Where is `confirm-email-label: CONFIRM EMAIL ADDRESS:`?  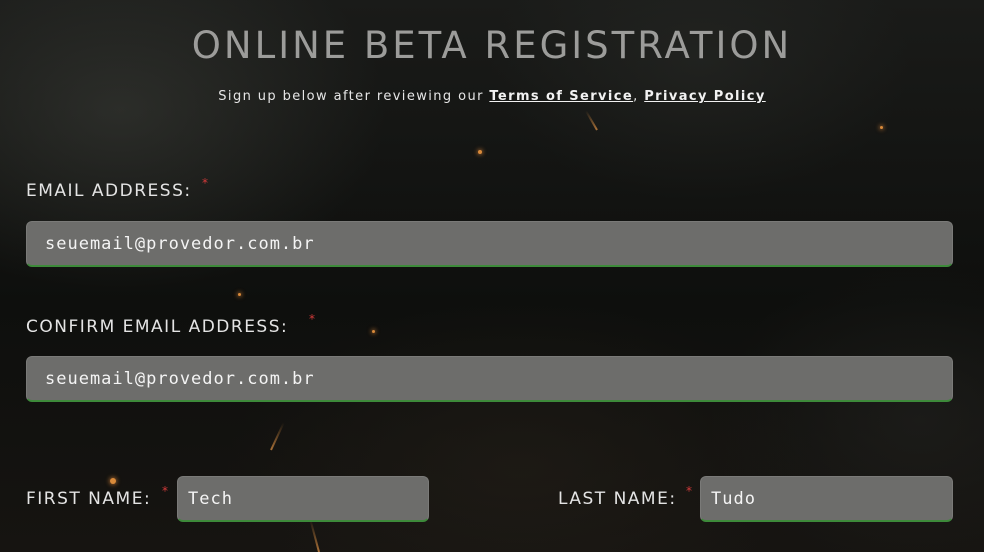
confirm-email-label: CONFIRM EMAIL ADDRESS: is located at coordinates (157, 327).